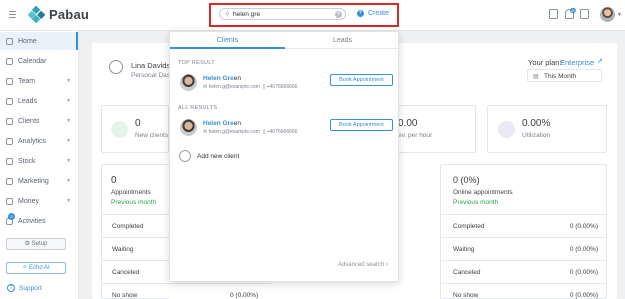  What do you see at coordinates (11, 288) in the screenshot?
I see `help-icon: ?` at bounding box center [11, 288].